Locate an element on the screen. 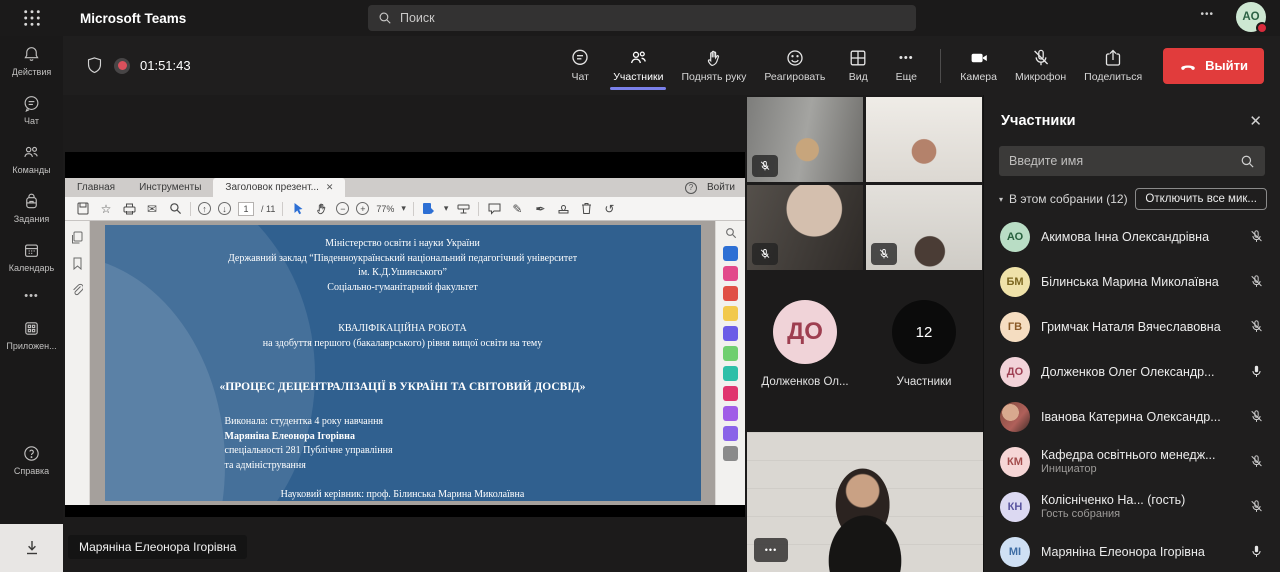 The height and width of the screenshot is (572, 1280). pdf-help-icon: ? is located at coordinates (691, 187).